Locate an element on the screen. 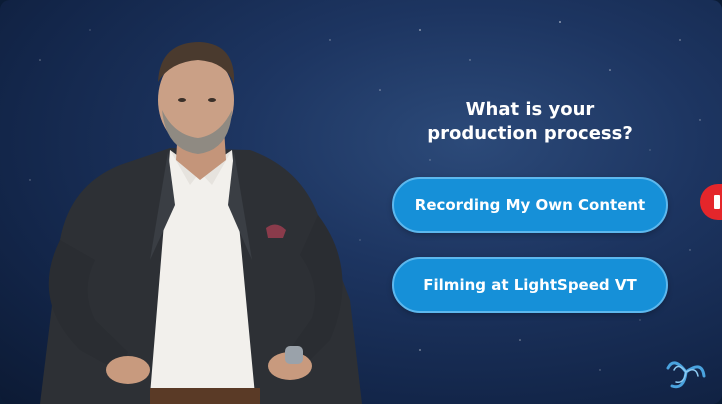 The width and height of the screenshot is (722, 404). choice-button-recording-own-content: Recording My Own Content is located at coordinates (530, 205).